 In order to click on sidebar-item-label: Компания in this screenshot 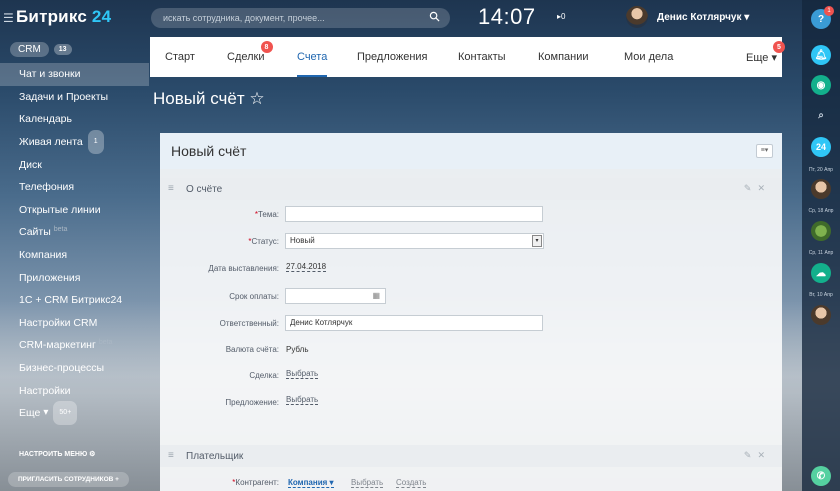, I will do `click(43, 255)`.